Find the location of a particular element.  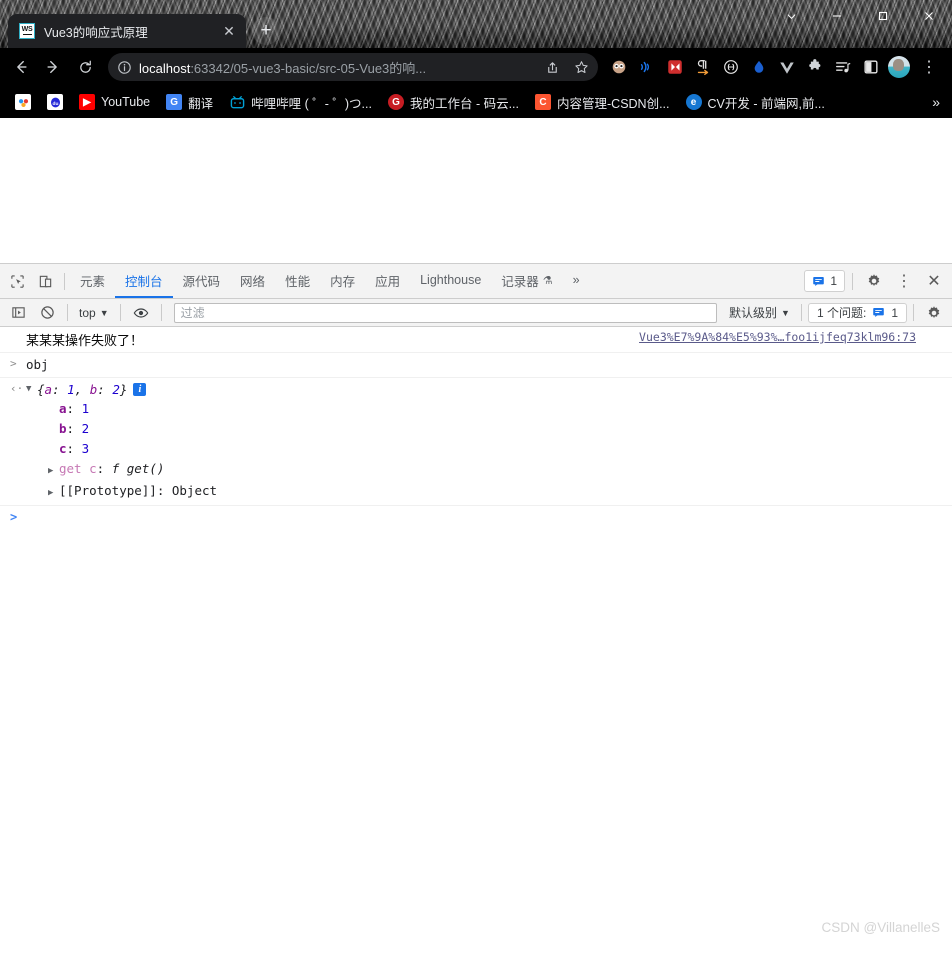

property-key: b is located at coordinates (63, 428).